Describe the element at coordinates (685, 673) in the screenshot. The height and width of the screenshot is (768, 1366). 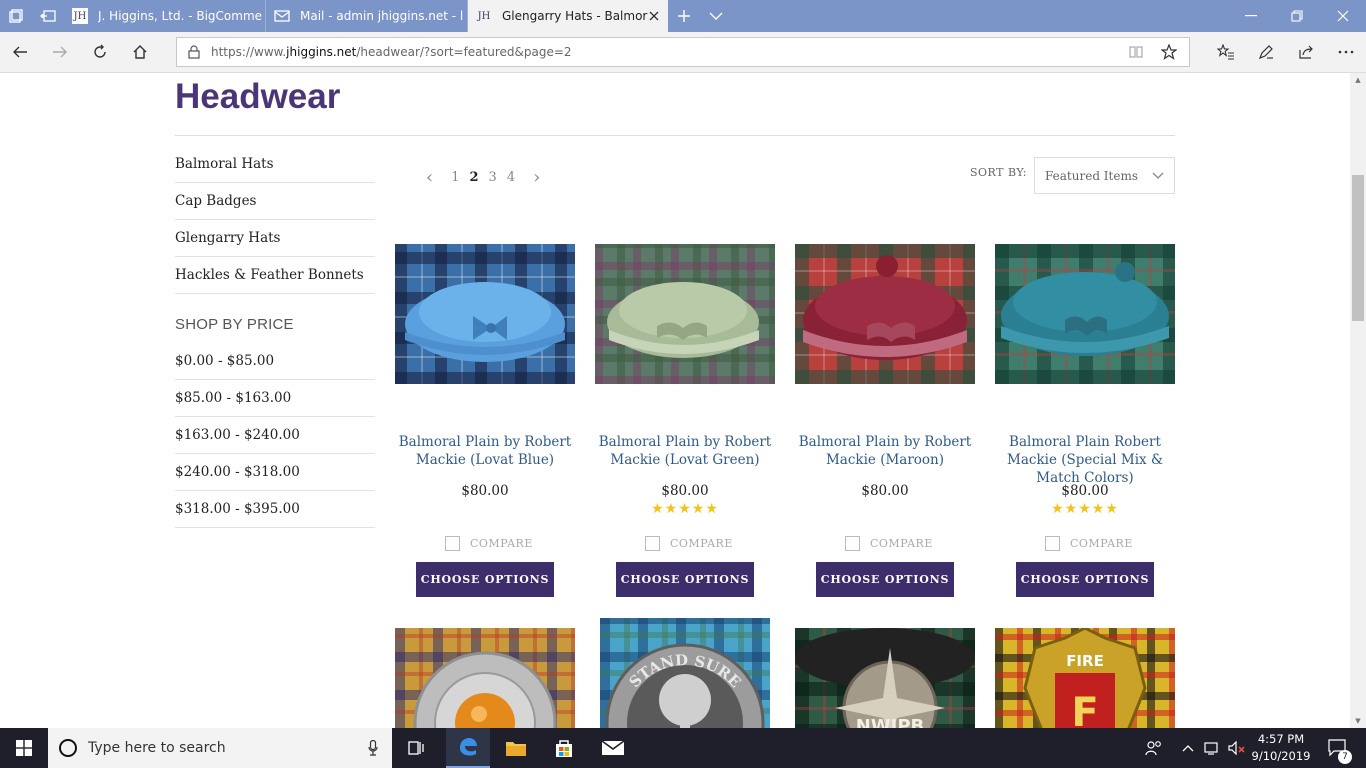
I see `product-image: STAND SURE` at that location.